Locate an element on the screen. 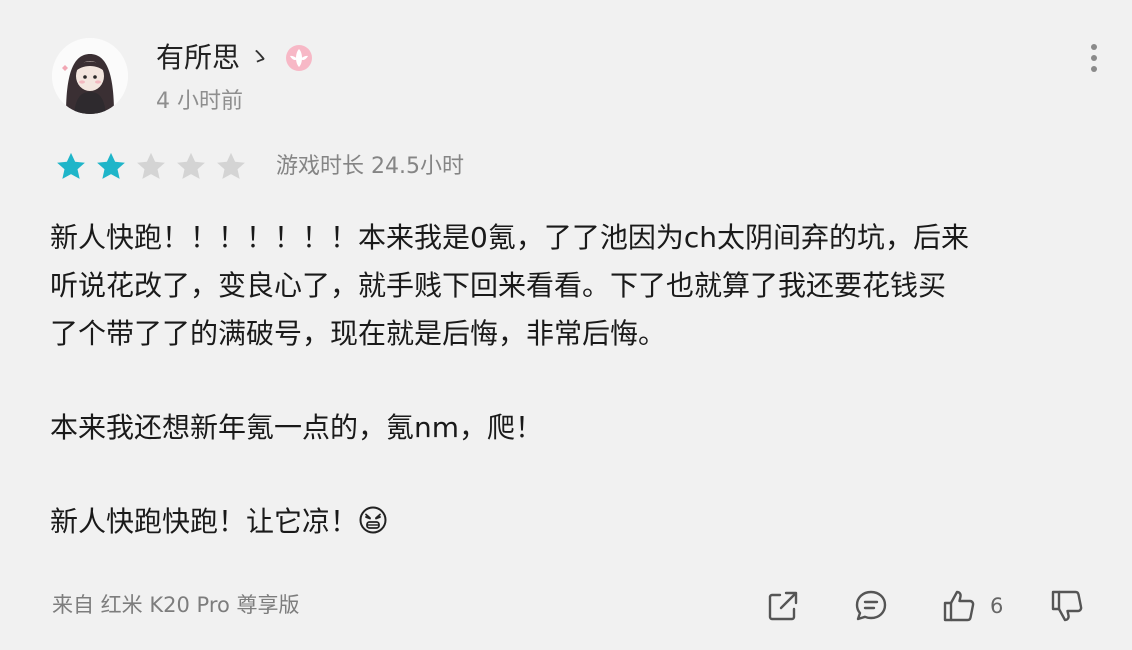 The height and width of the screenshot is (650, 1132). dislike-button is located at coordinates (1067, 606).